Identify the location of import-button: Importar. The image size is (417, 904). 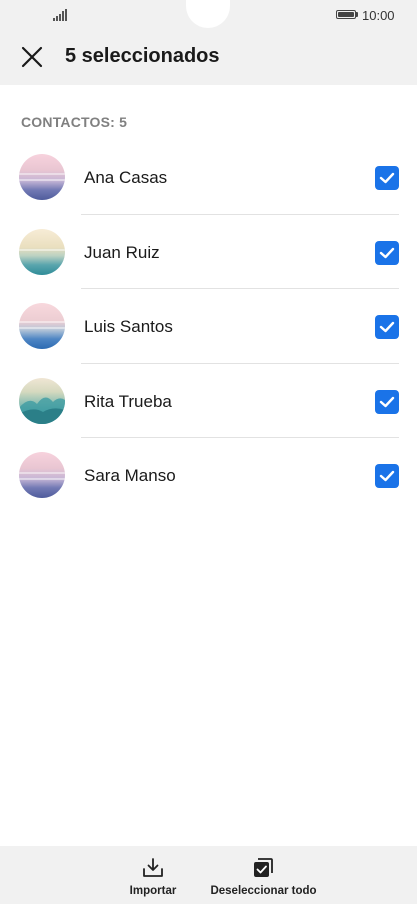
(153, 875).